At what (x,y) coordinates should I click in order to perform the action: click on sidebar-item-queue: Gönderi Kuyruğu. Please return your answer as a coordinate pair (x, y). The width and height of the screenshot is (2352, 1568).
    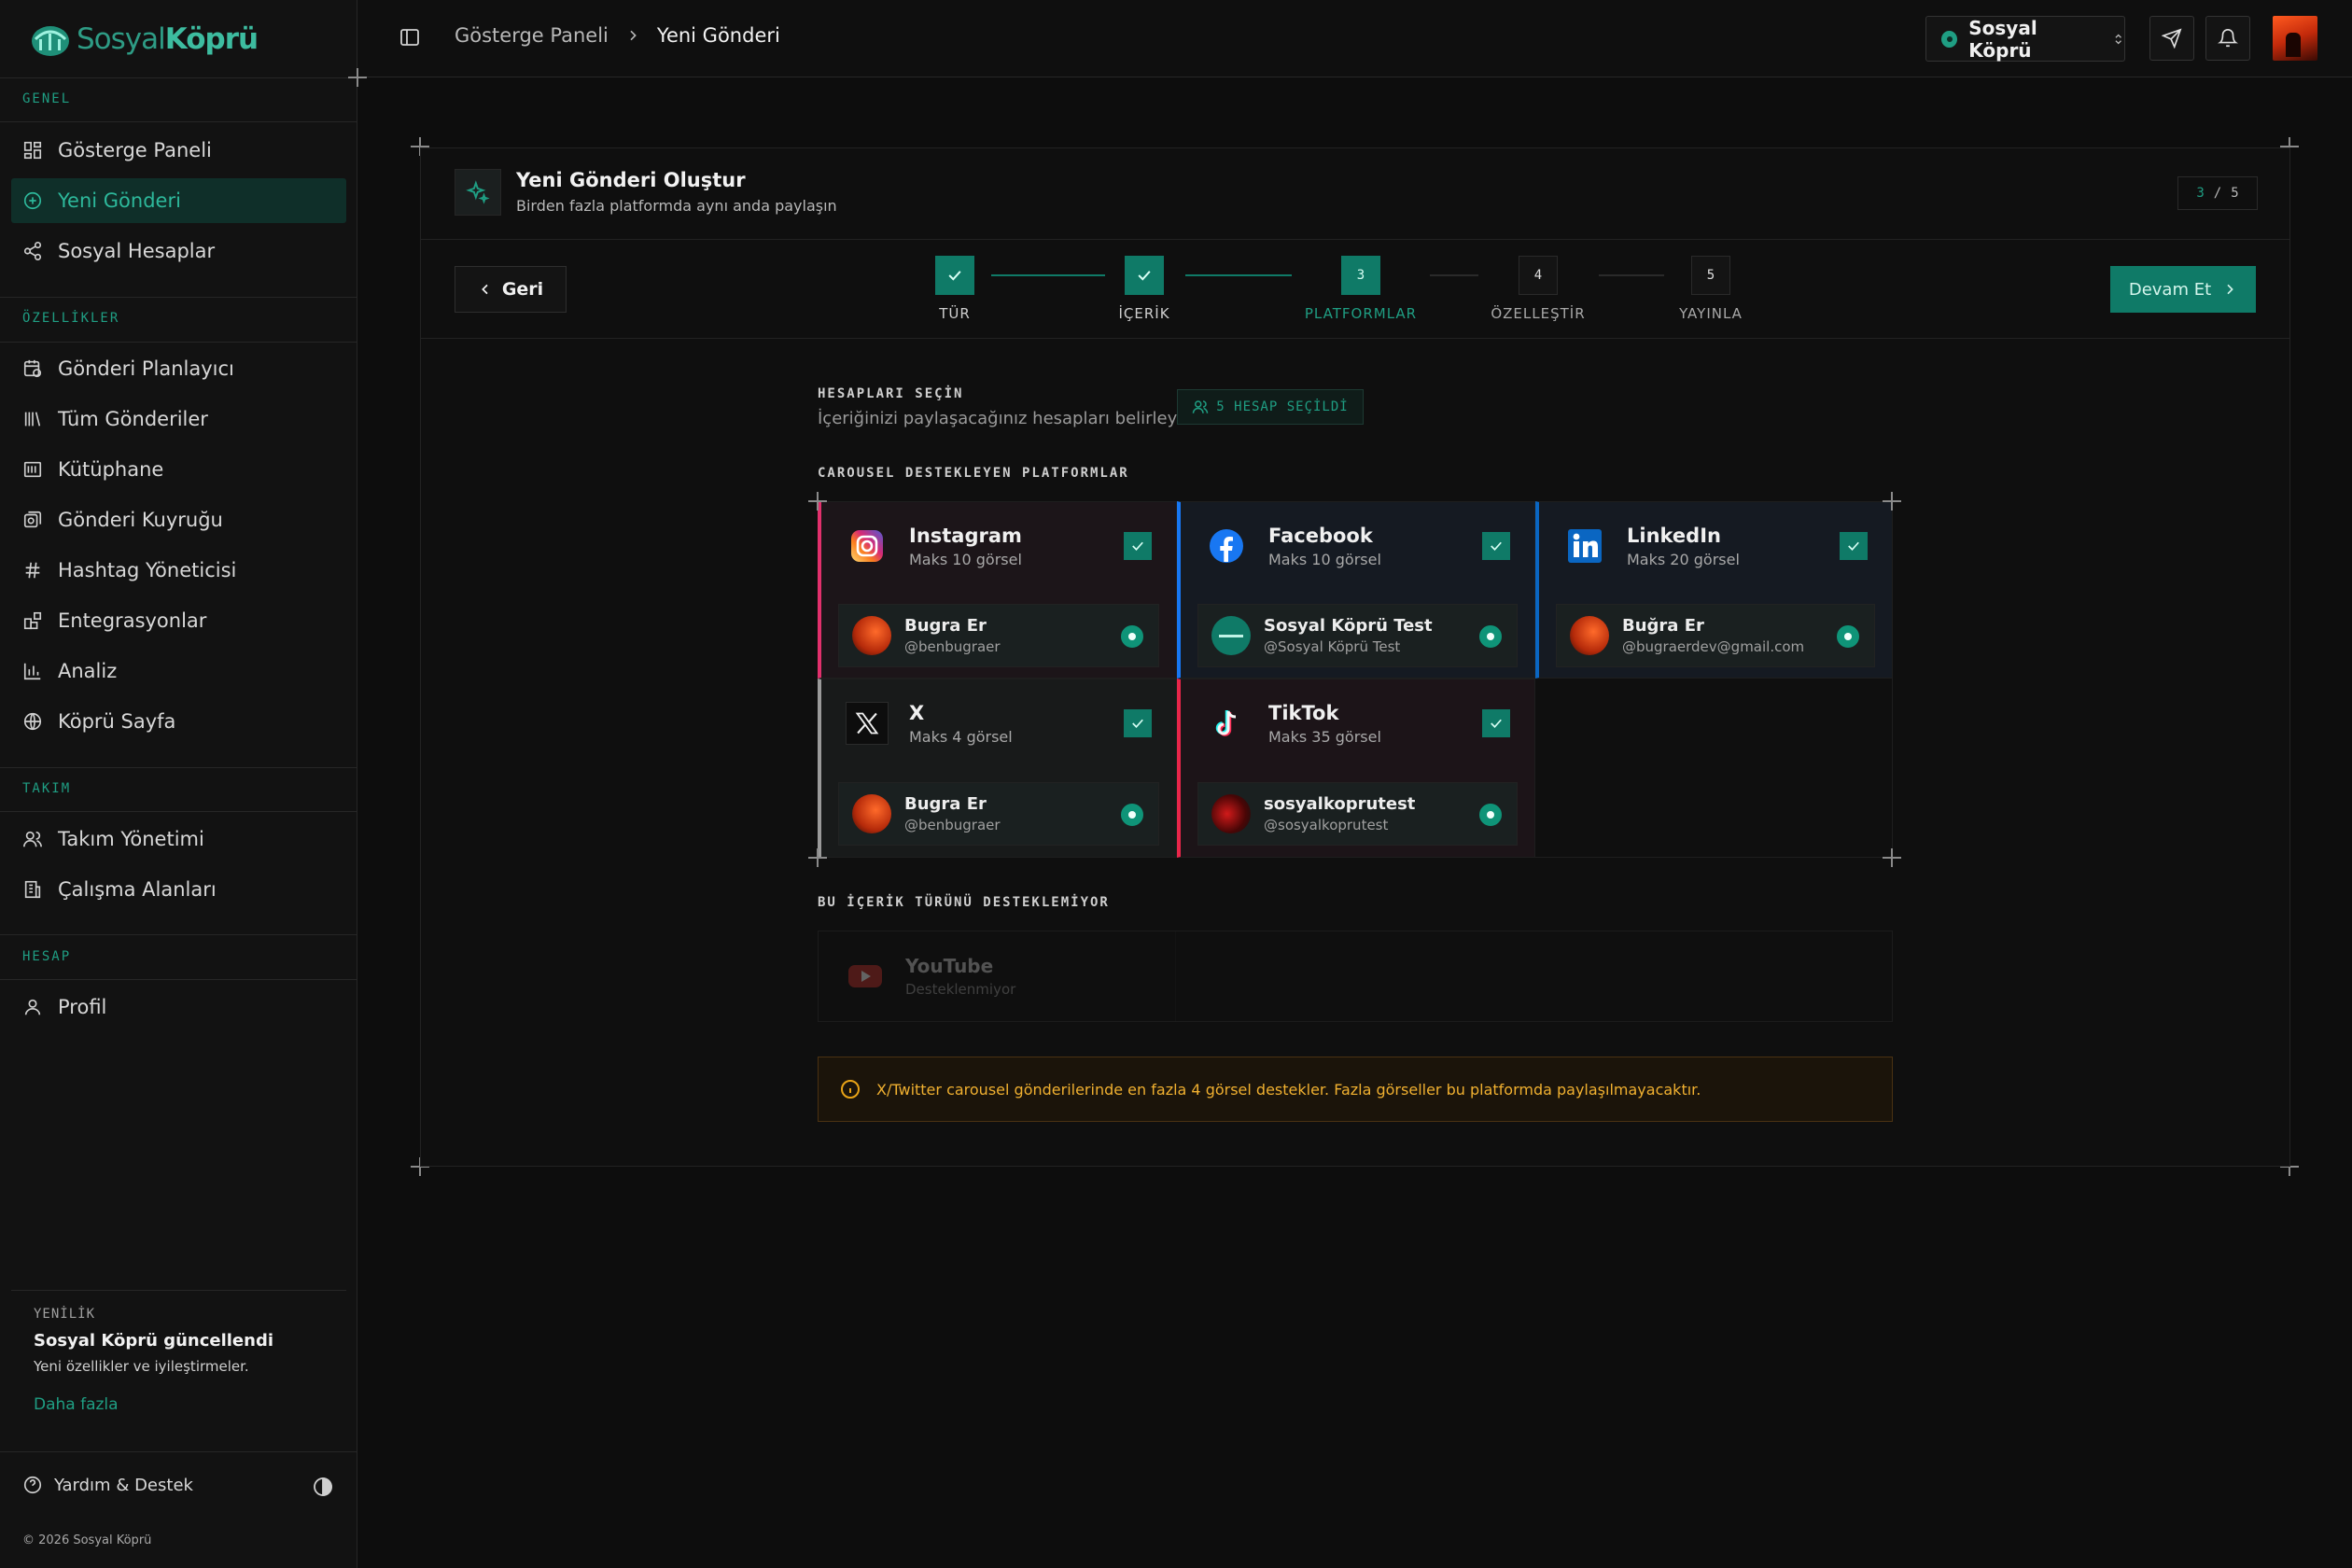
    Looking at the image, I should click on (178, 519).